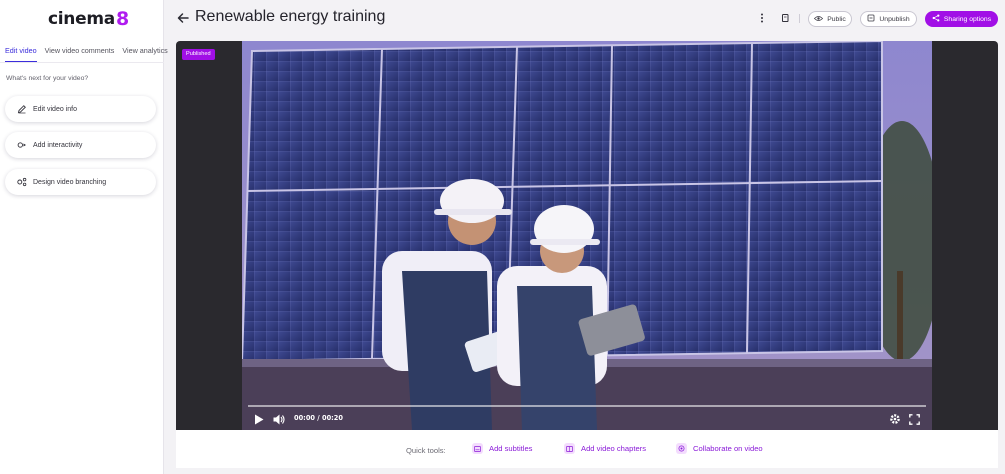 Image resolution: width=1005 pixels, height=474 pixels. What do you see at coordinates (785, 18) in the screenshot?
I see `copy-icon` at bounding box center [785, 18].